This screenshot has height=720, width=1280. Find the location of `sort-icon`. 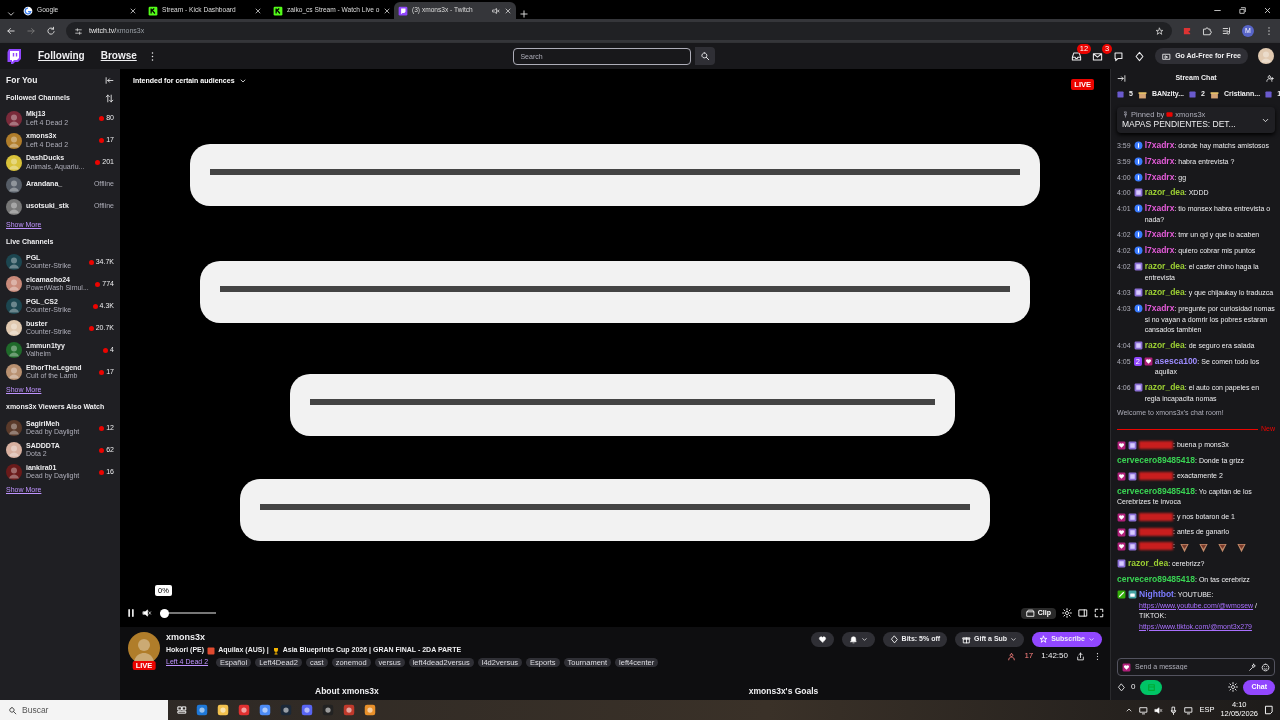

sort-icon is located at coordinates (109, 98).